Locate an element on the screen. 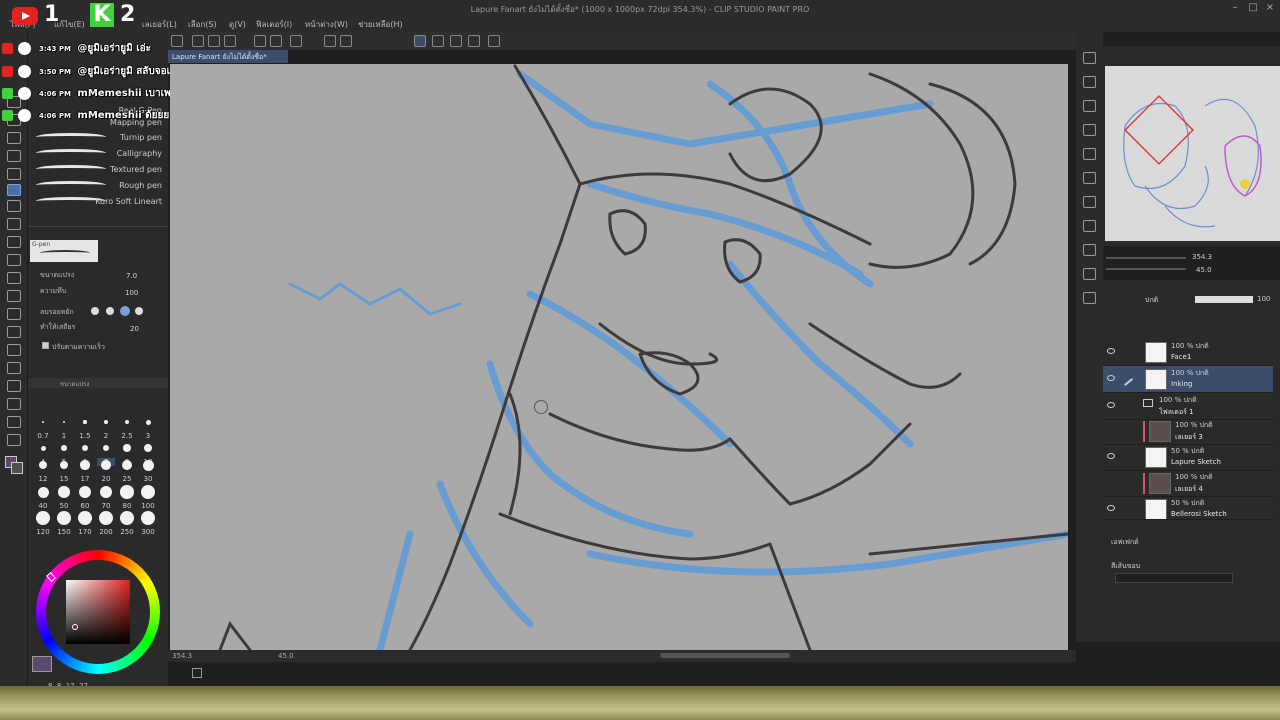  menu-help: ช่วยเหลือ(H) is located at coordinates (380, 24).